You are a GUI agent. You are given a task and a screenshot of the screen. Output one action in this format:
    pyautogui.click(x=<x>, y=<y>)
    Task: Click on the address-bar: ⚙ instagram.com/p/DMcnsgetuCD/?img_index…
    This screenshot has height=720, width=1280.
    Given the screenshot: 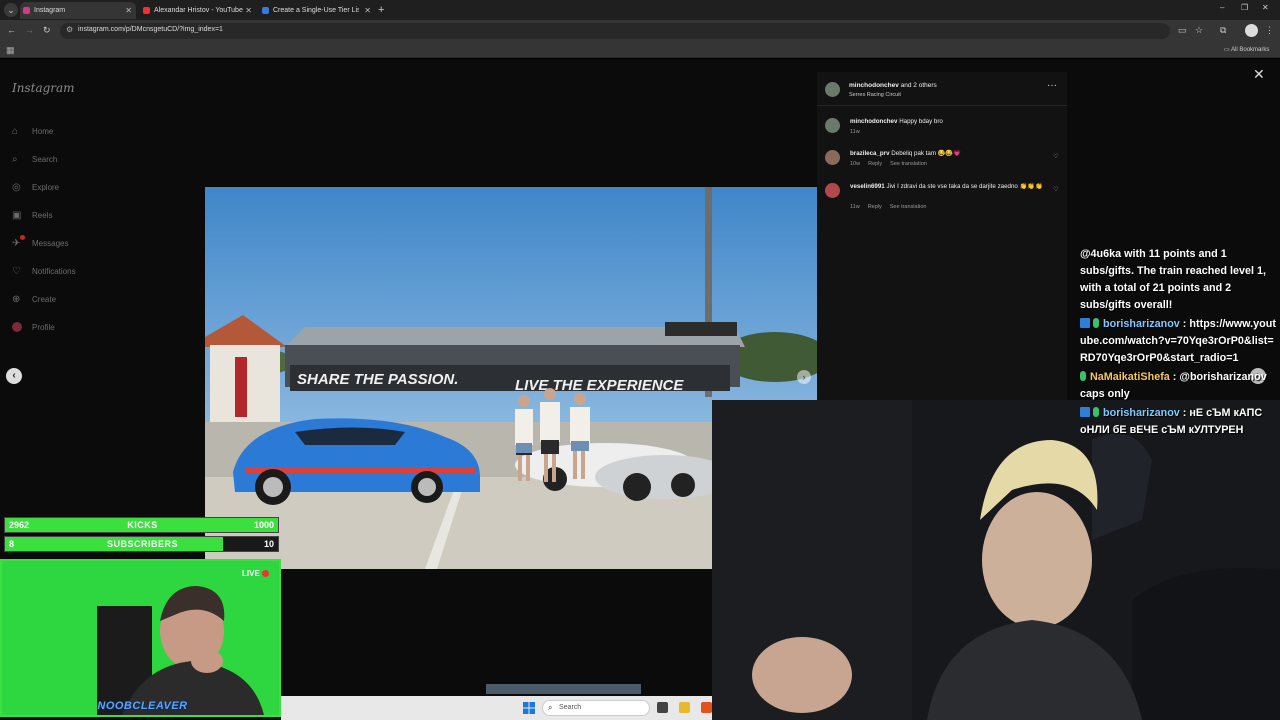 What is the action you would take?
    pyautogui.click(x=615, y=31)
    